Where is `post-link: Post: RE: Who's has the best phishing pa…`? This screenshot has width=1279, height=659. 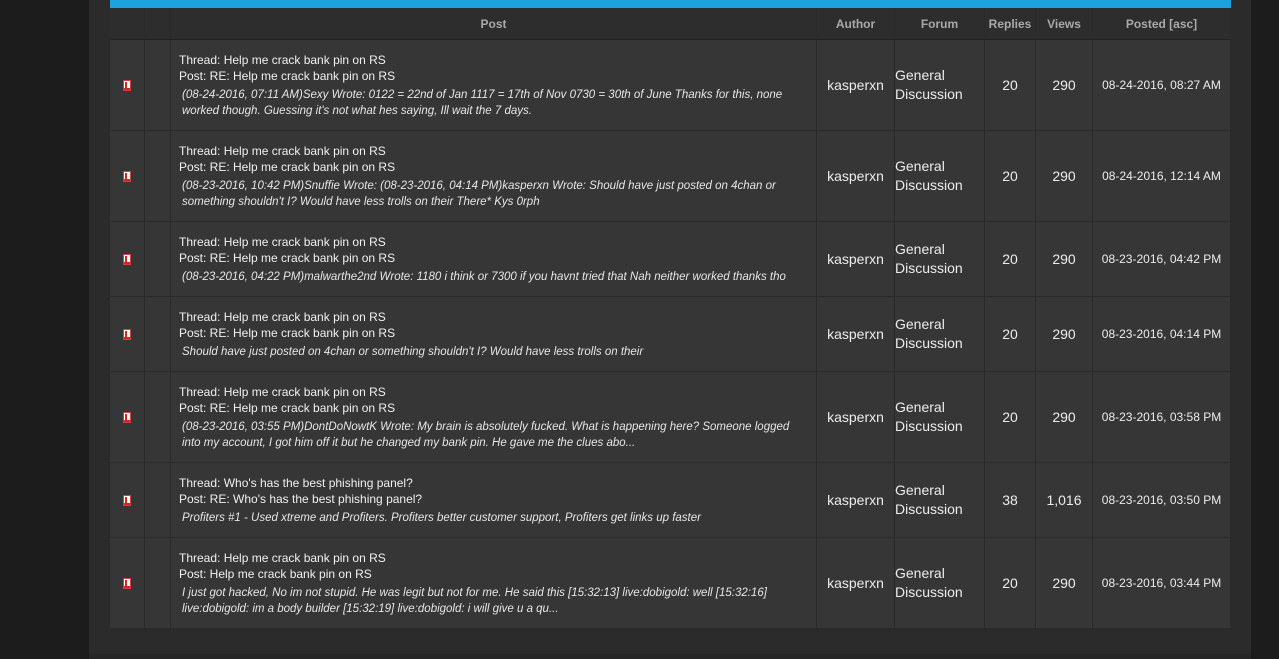 post-link: Post: RE: Who's has the best phishing pa… is located at coordinates (440, 499).